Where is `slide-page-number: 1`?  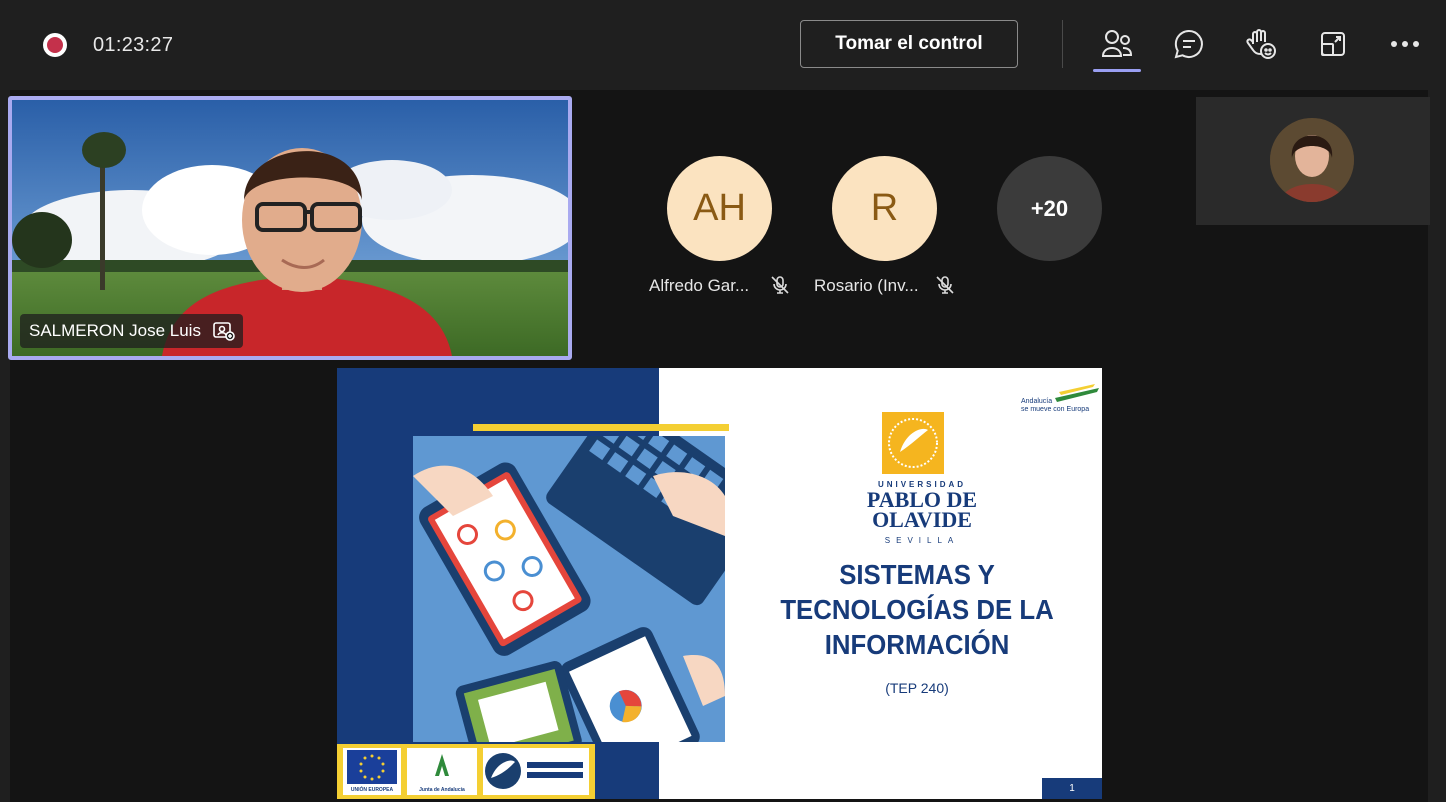 slide-page-number: 1 is located at coordinates (1072, 788).